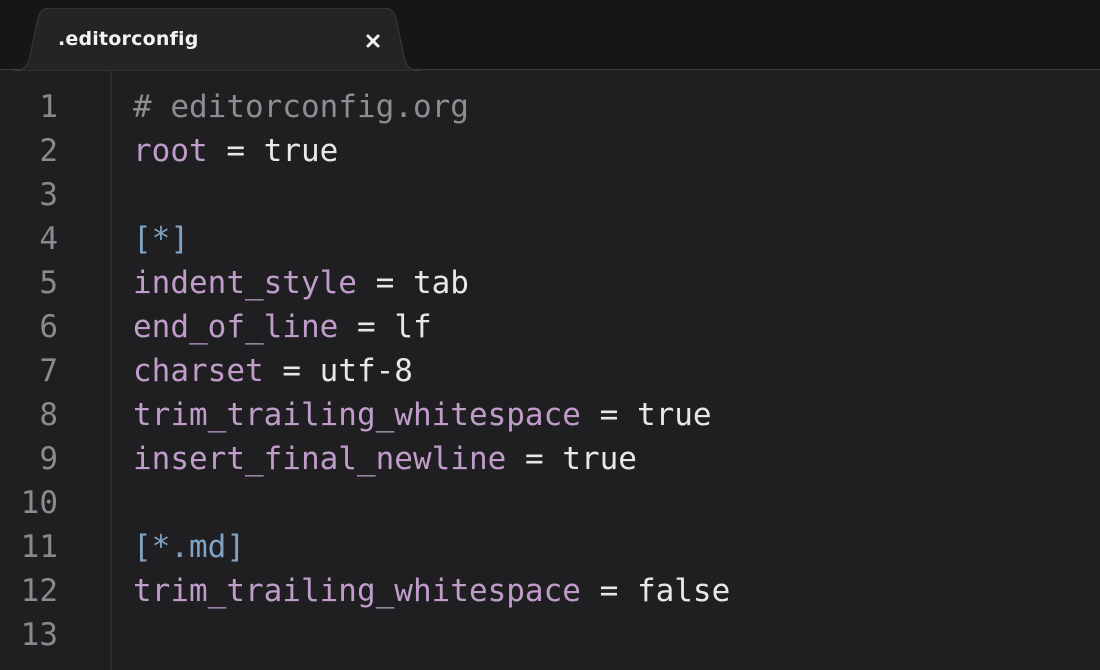  What do you see at coordinates (48, 459) in the screenshot?
I see `line-number: 9` at bounding box center [48, 459].